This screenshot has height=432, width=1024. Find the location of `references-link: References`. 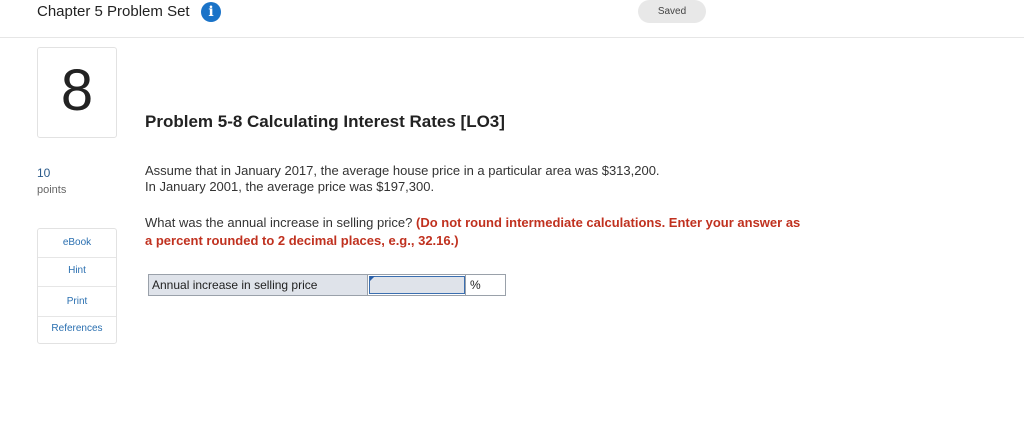

references-link: References is located at coordinates (77, 328).